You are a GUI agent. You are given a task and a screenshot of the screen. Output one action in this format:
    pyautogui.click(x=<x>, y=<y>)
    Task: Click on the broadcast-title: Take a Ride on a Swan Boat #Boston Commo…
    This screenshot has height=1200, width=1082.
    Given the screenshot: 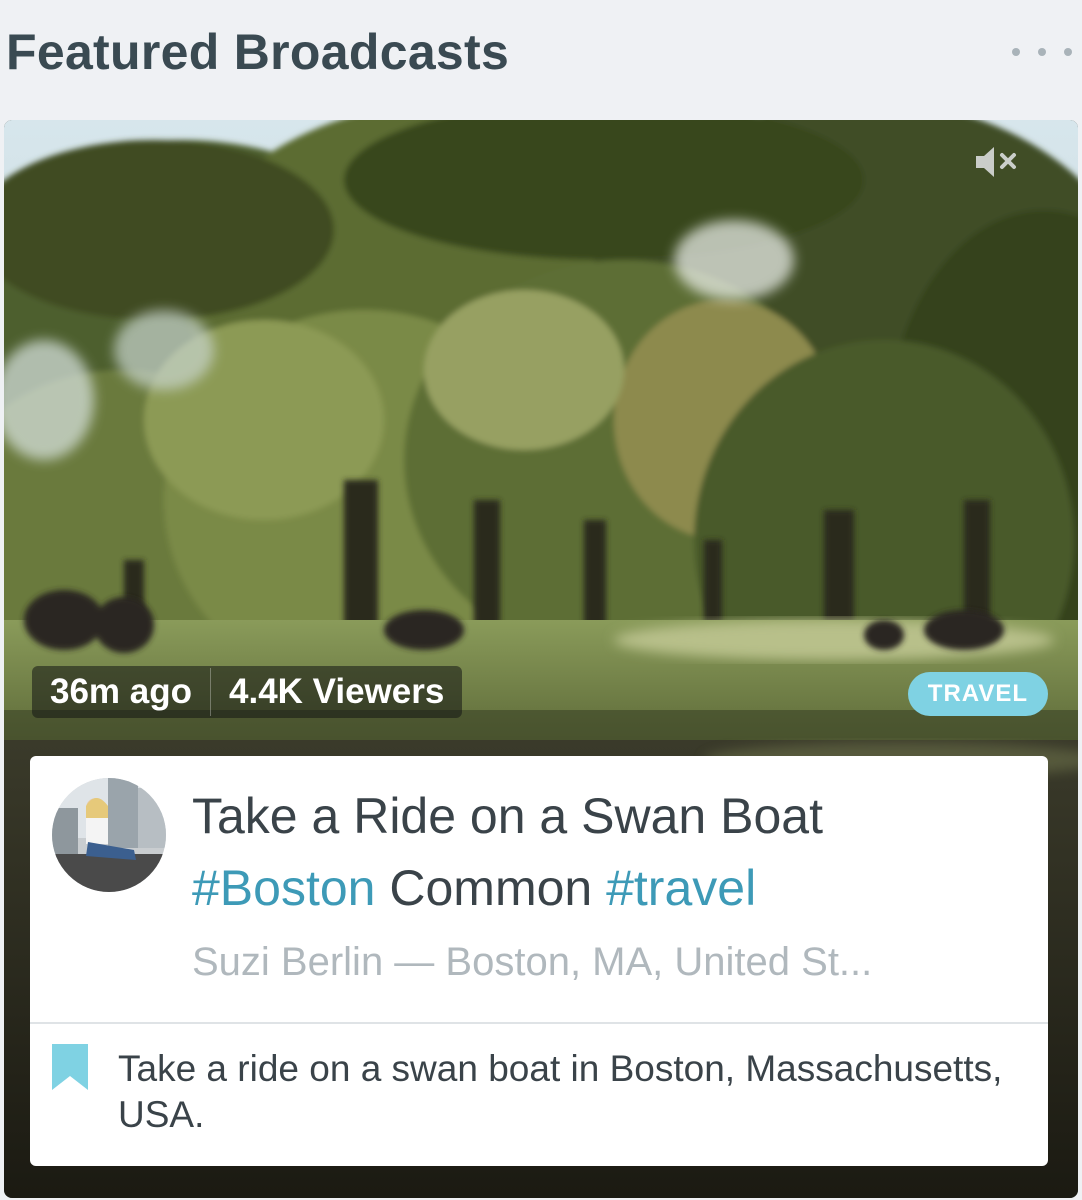 What is the action you would take?
    pyautogui.click(x=607, y=852)
    